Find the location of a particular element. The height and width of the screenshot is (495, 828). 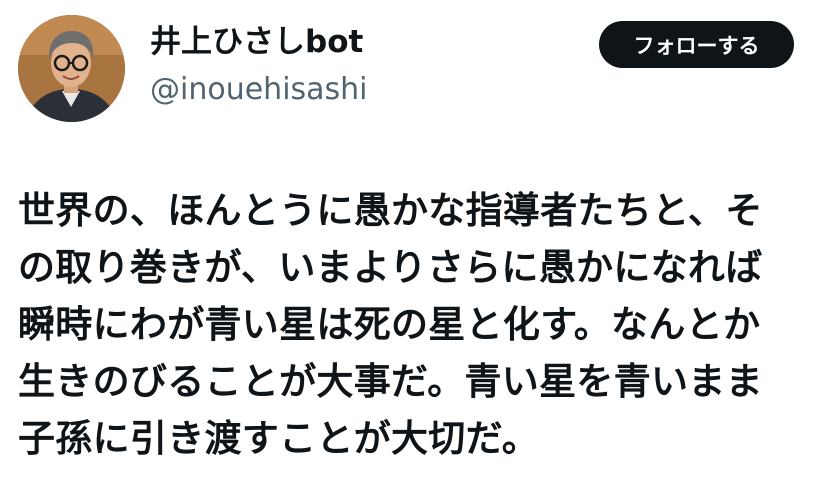

follow-button: フォローする is located at coordinates (696, 44).